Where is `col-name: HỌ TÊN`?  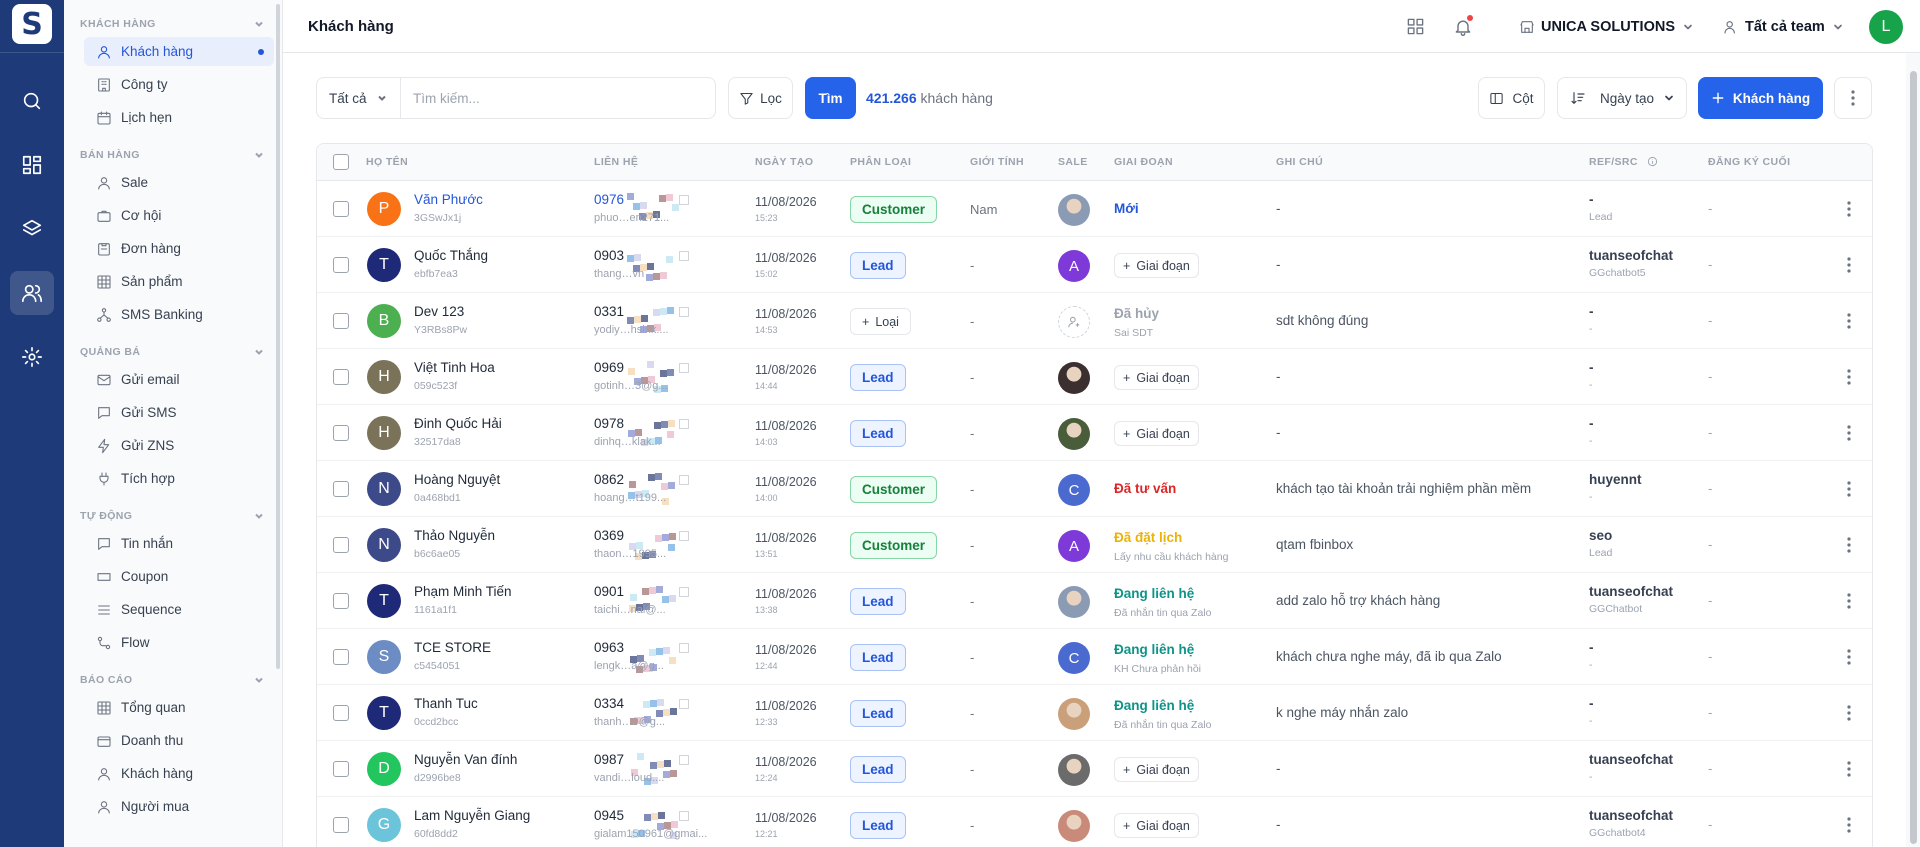 col-name: HỌ TÊN is located at coordinates (387, 162).